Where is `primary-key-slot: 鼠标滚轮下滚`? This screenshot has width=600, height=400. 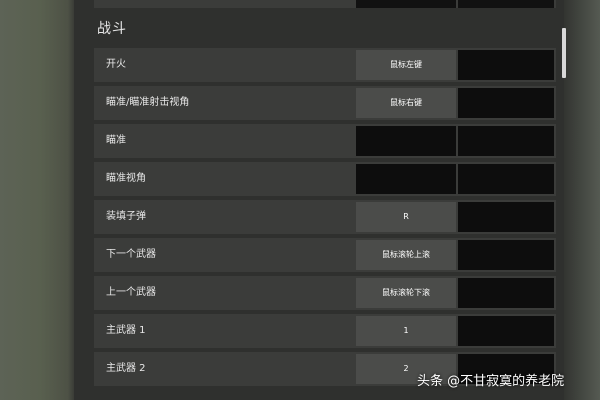 primary-key-slot: 鼠标滚轮下滚 is located at coordinates (406, 293).